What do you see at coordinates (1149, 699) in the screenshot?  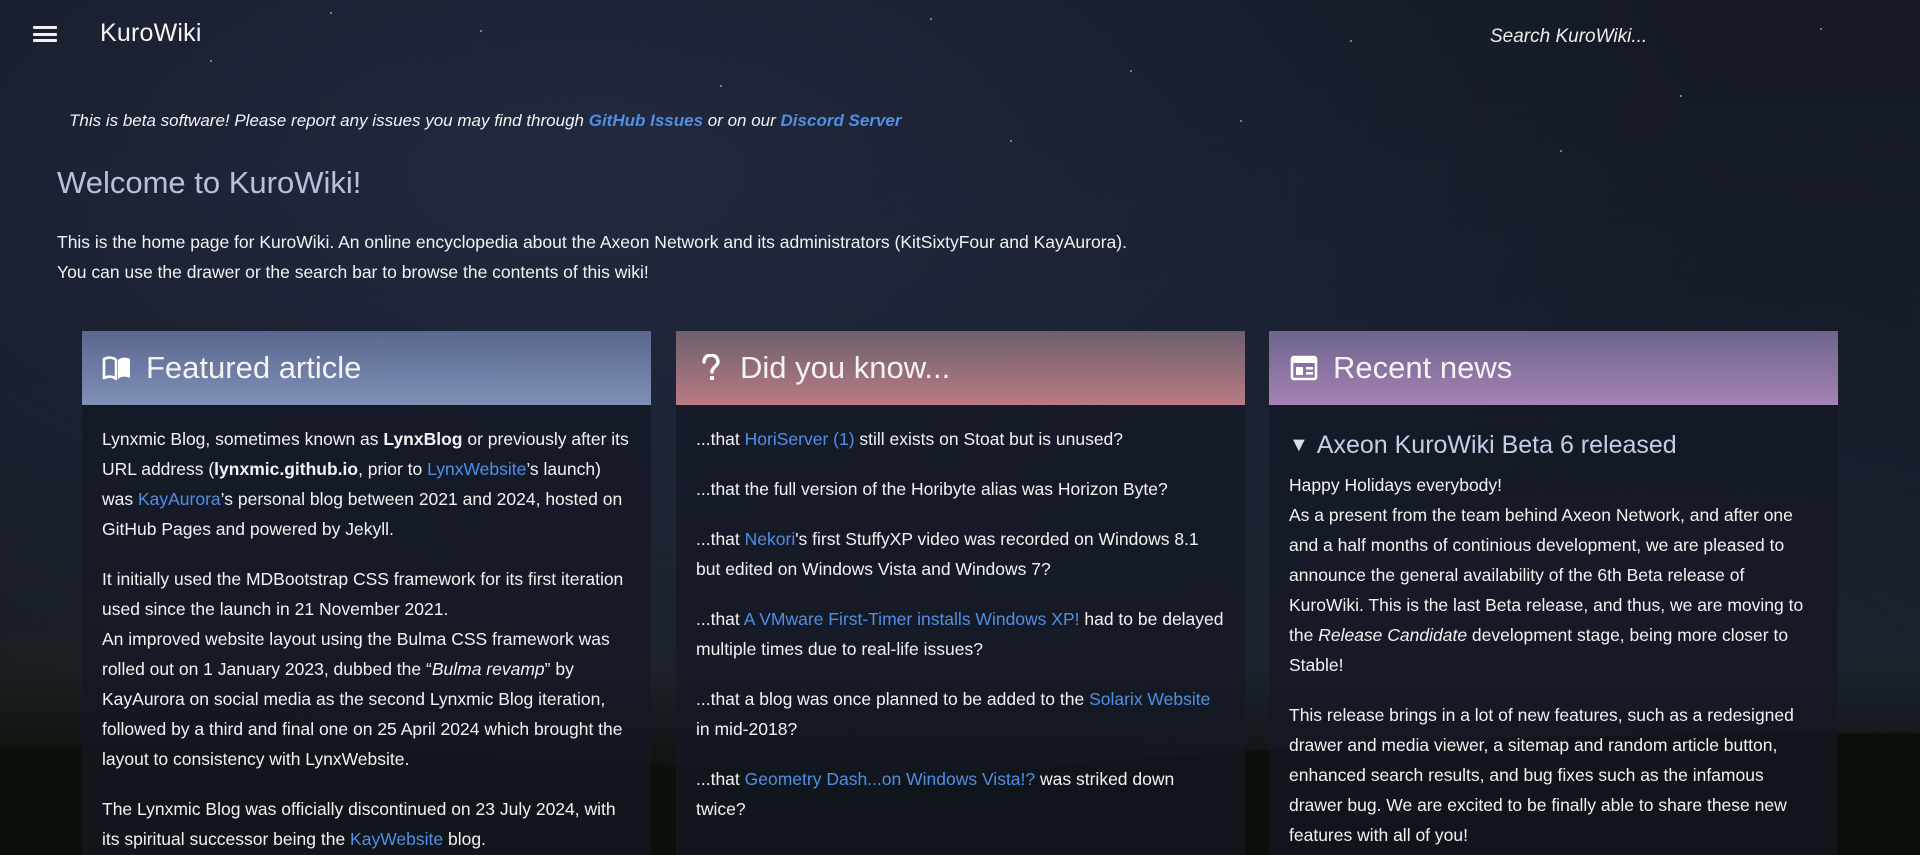 I see `fact-link: Solarix Website` at bounding box center [1149, 699].